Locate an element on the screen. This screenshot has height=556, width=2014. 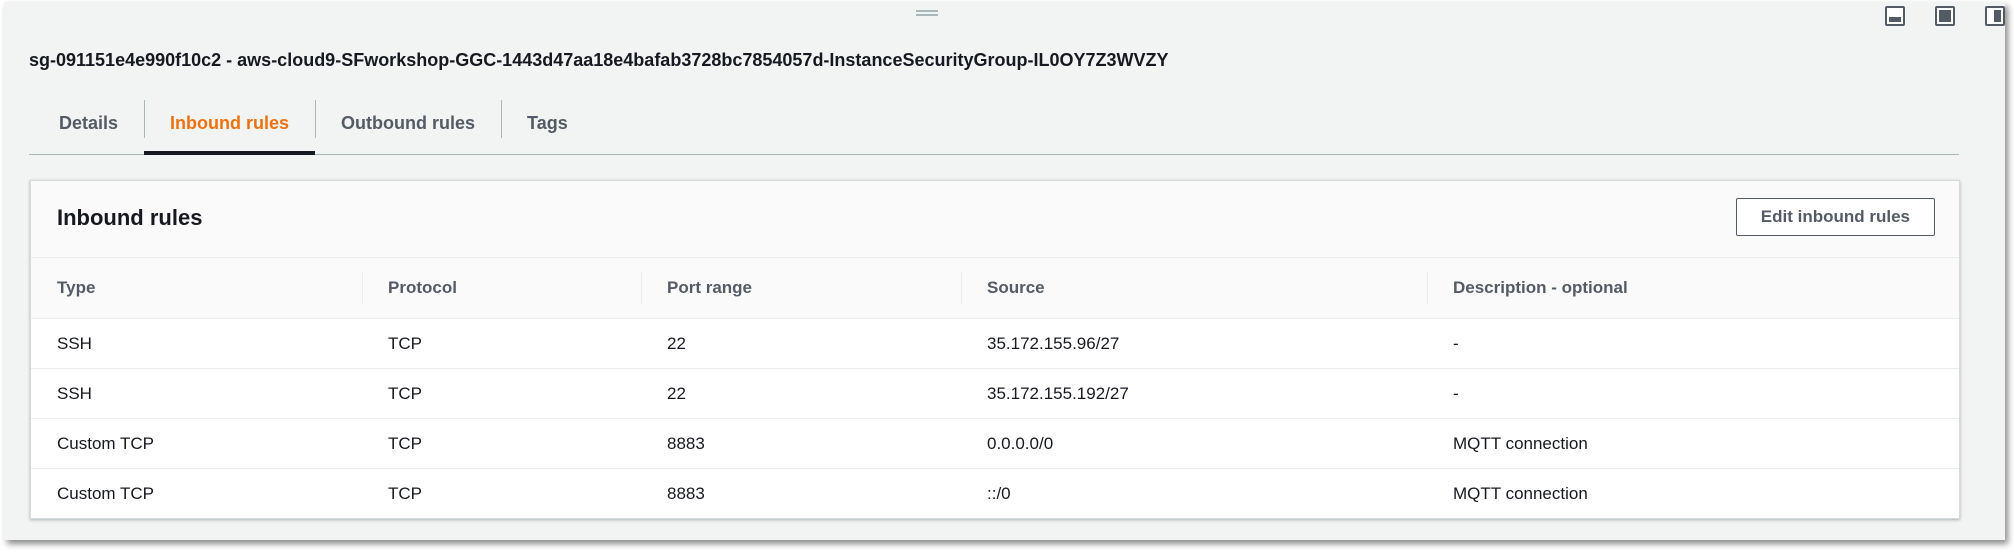
tab-label: Tags is located at coordinates (547, 122).